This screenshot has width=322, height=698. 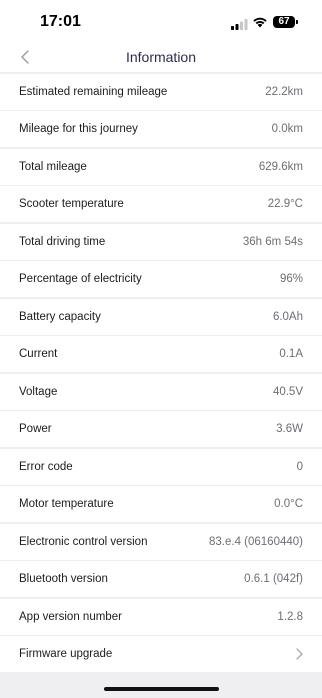 What do you see at coordinates (83, 541) in the screenshot?
I see `row-label: Electronic control version` at bounding box center [83, 541].